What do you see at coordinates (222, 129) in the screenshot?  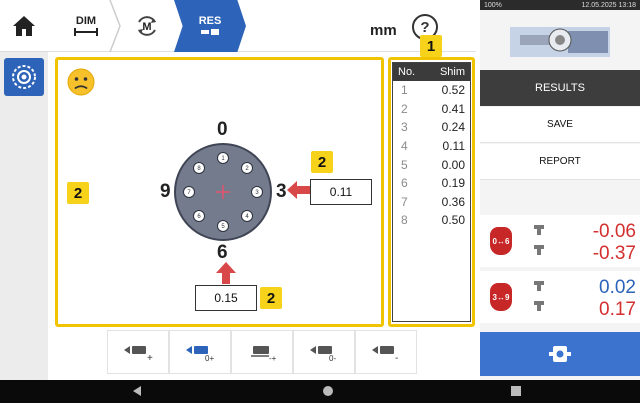 I see `dial-label-top: 0` at bounding box center [222, 129].